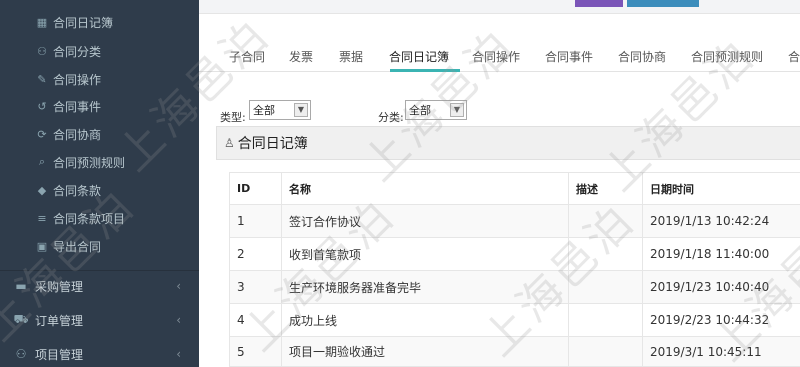  I want to click on undo-icon: ↺, so click(42, 106).